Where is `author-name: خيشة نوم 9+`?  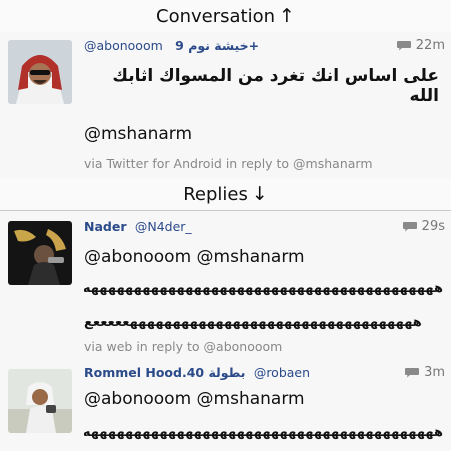 author-name: خيشة نوم 9+ is located at coordinates (217, 45).